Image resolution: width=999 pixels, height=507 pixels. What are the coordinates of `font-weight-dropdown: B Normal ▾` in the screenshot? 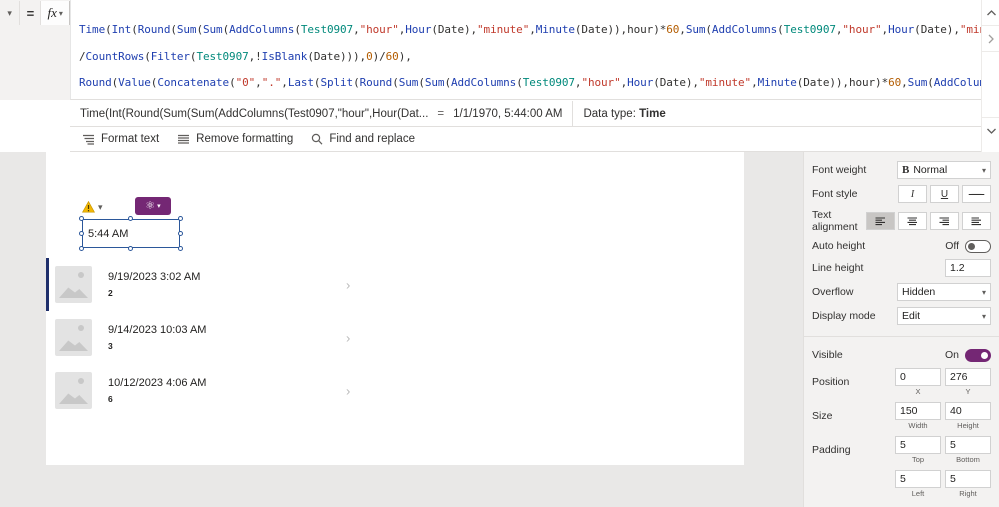 It's located at (944, 170).